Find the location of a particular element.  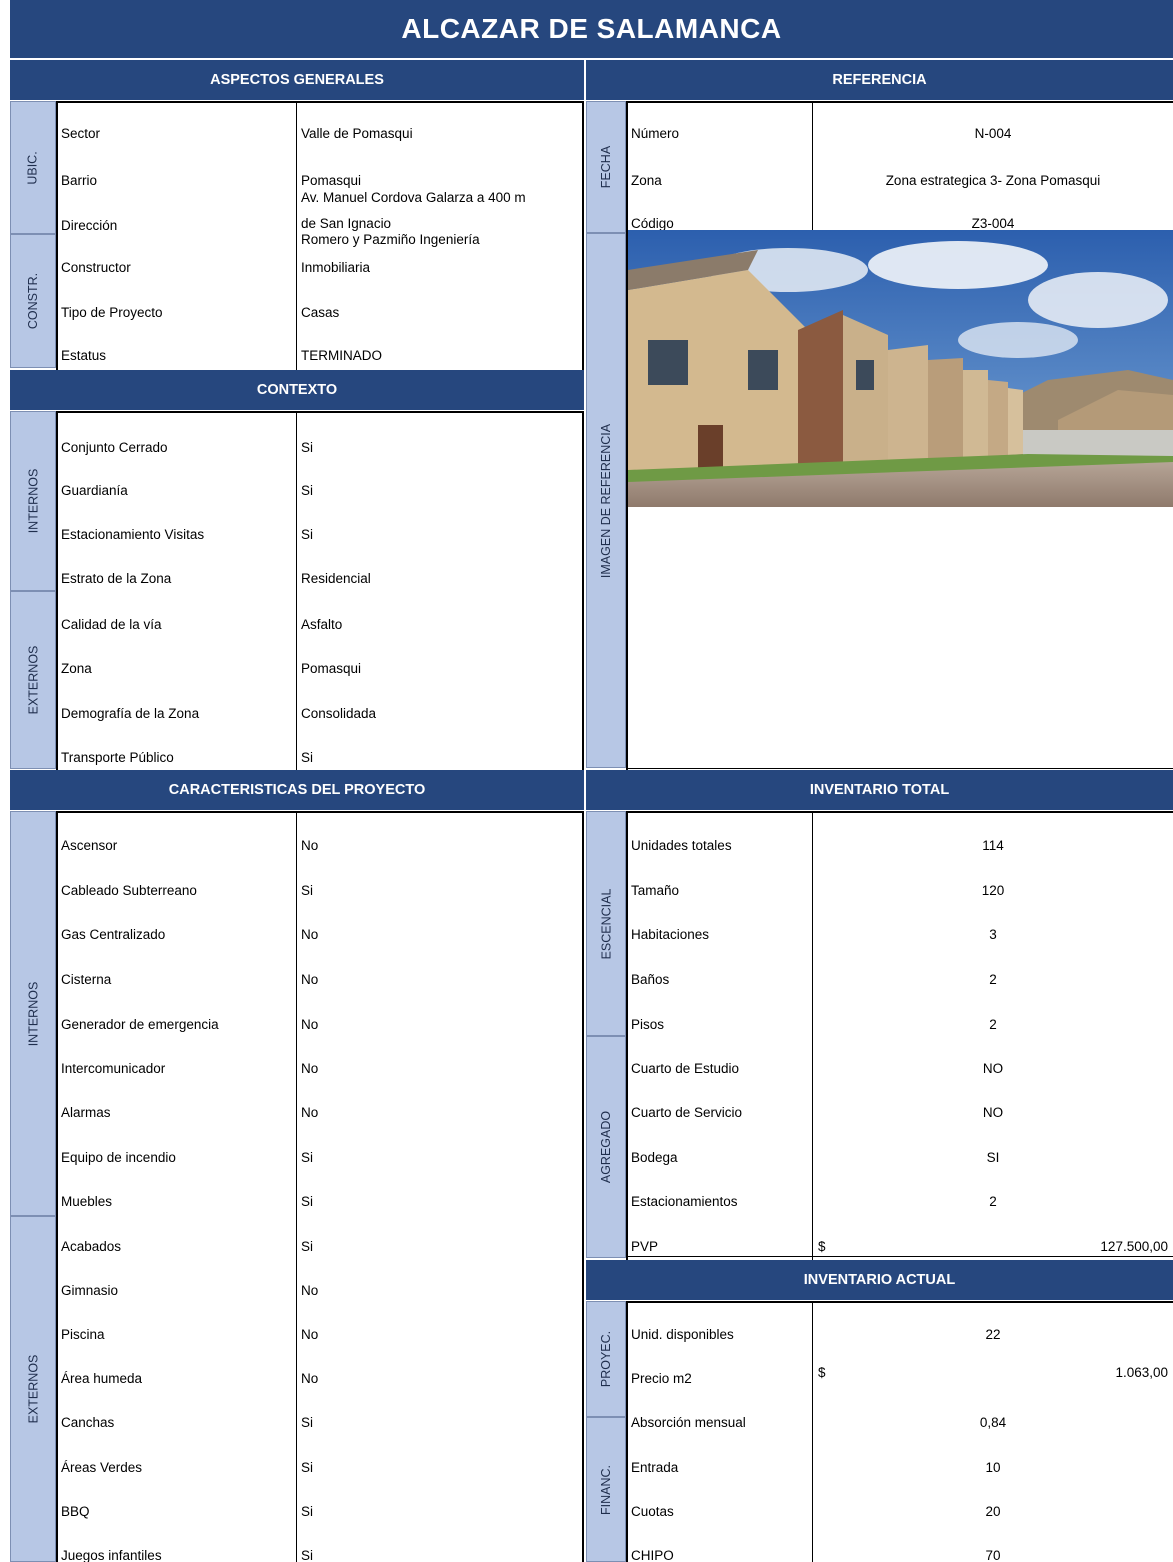

label-entrada: Entrada is located at coordinates (654, 1467).